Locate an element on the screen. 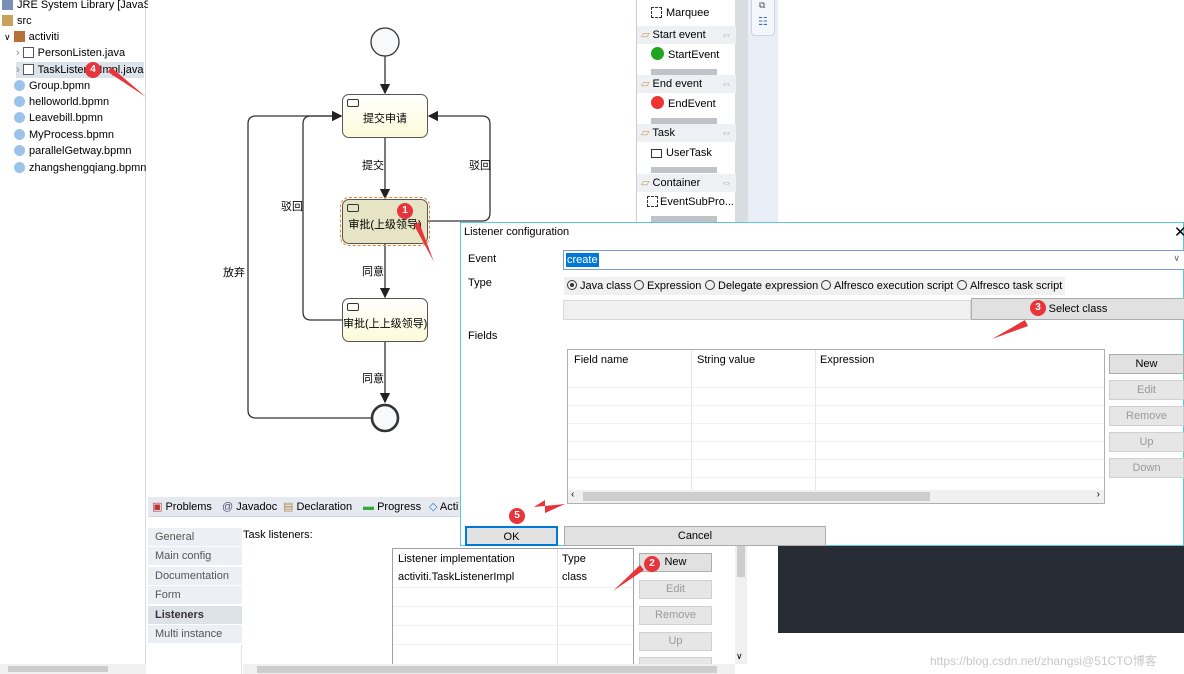 The height and width of the screenshot is (674, 1184). field-down-button: Down is located at coordinates (1146, 468).